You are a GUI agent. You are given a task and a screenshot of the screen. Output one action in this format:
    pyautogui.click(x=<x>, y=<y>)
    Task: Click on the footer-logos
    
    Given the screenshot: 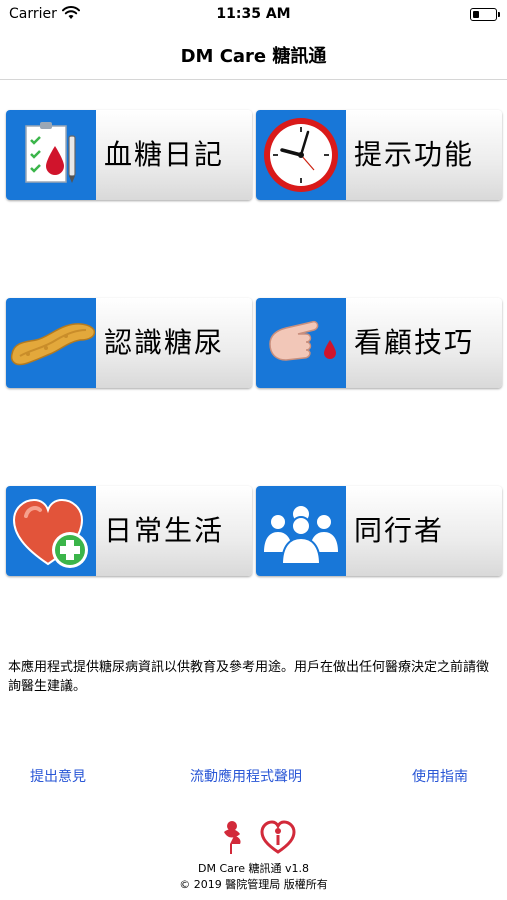 What is the action you would take?
    pyautogui.click(x=260, y=836)
    